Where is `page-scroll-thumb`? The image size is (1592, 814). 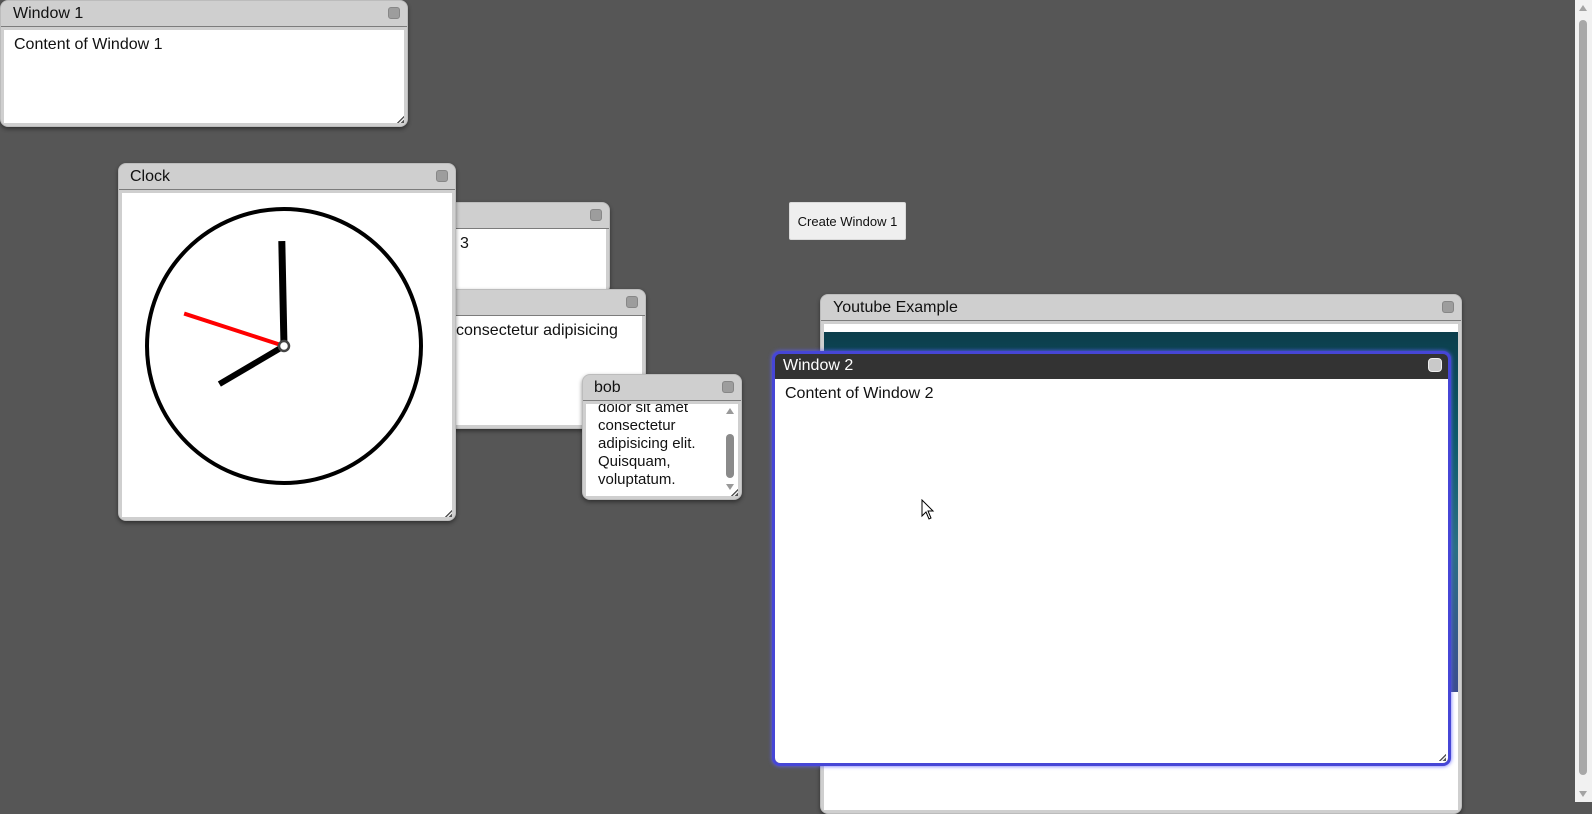 page-scroll-thumb is located at coordinates (1583, 397).